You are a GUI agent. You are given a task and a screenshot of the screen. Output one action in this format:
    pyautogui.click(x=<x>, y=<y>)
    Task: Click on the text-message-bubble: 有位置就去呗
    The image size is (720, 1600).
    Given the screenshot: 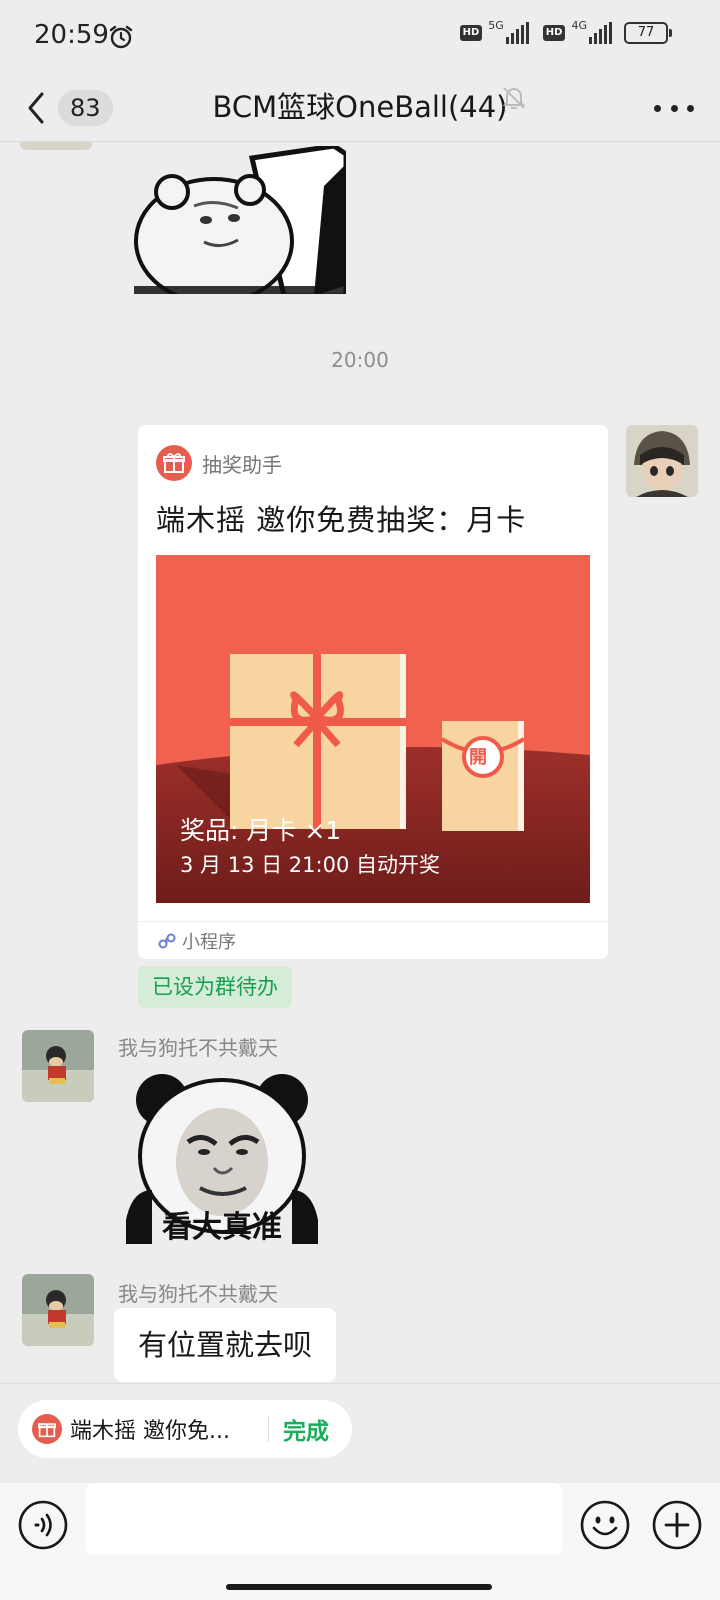 What is the action you would take?
    pyautogui.click(x=225, y=1345)
    